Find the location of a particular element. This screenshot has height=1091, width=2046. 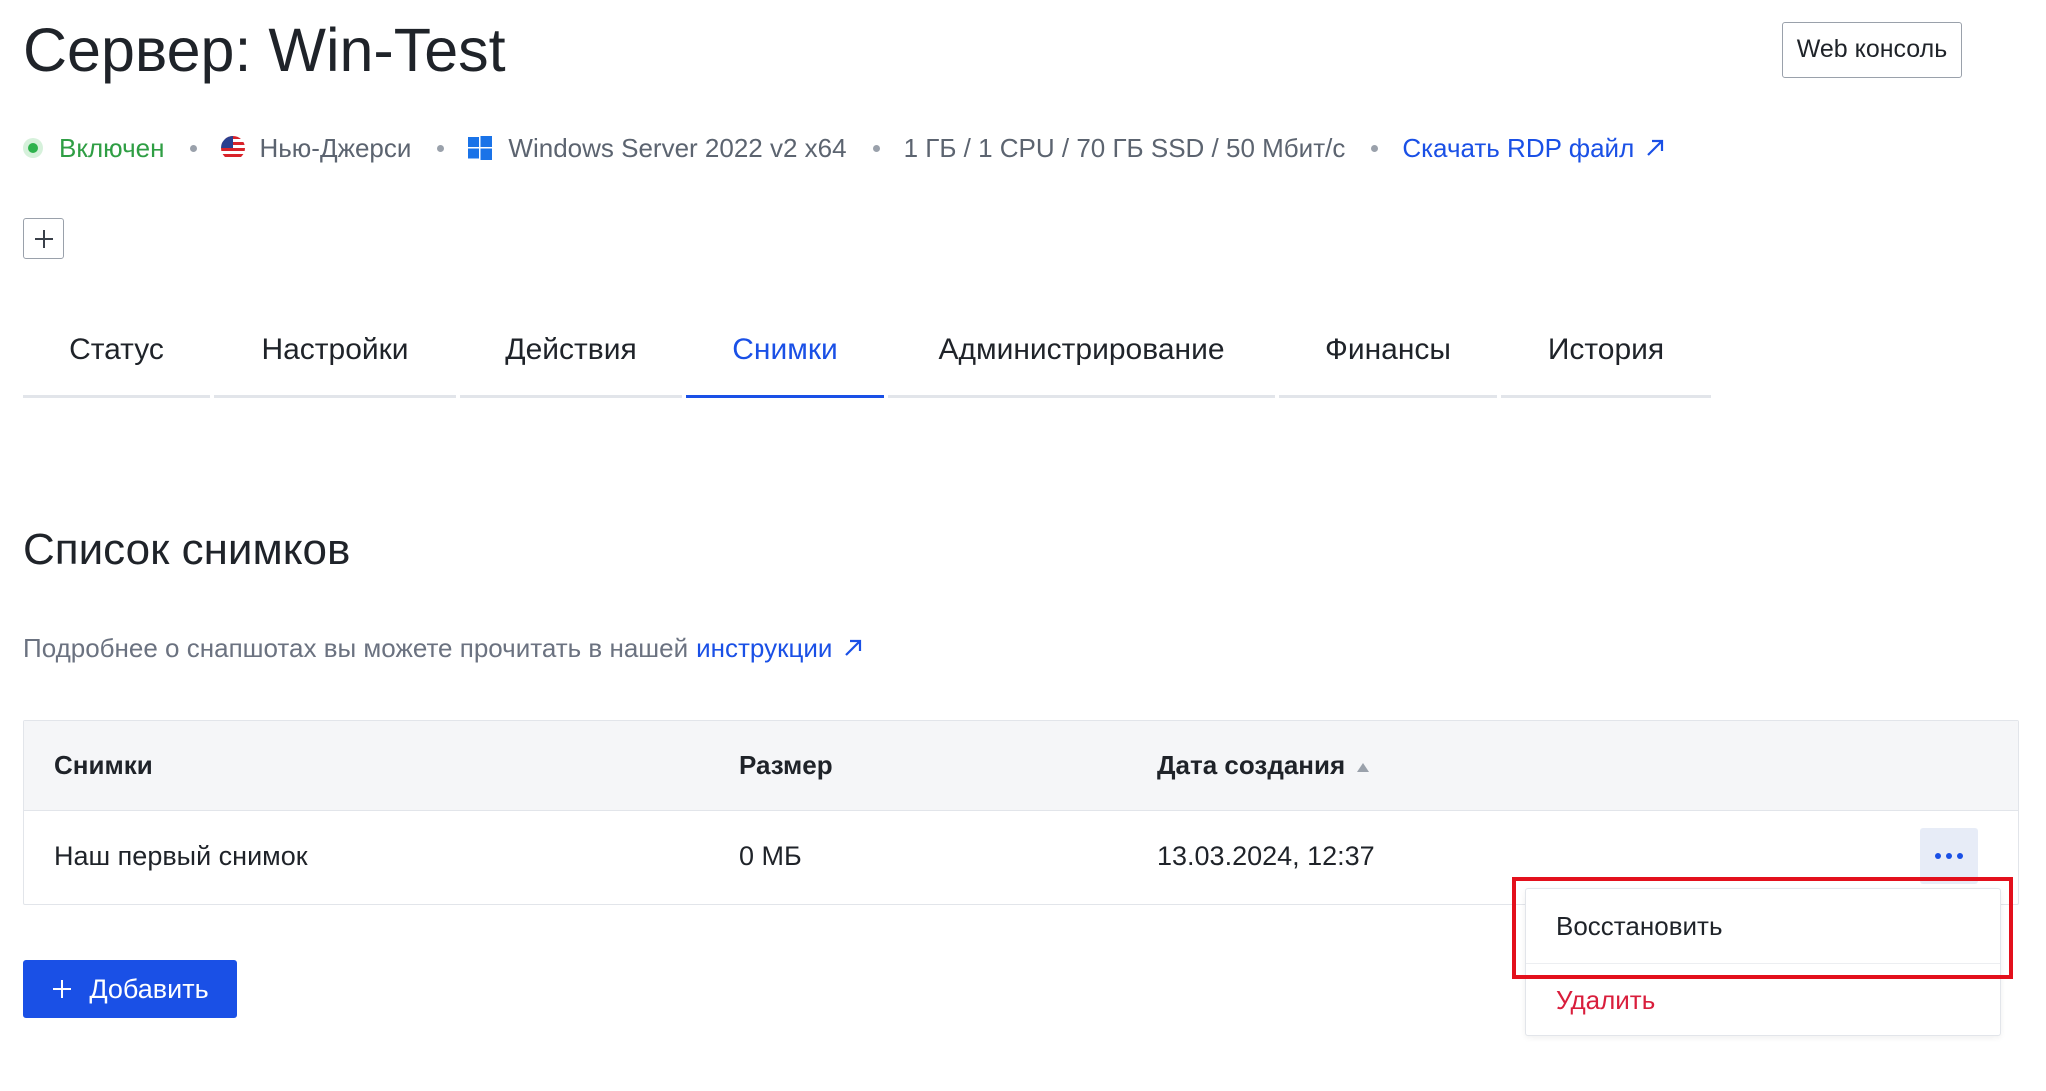

resources-text: 1 ГБ / 1 CPU / 70 ГБ SSD / 50 Мбит/с is located at coordinates (1124, 147).